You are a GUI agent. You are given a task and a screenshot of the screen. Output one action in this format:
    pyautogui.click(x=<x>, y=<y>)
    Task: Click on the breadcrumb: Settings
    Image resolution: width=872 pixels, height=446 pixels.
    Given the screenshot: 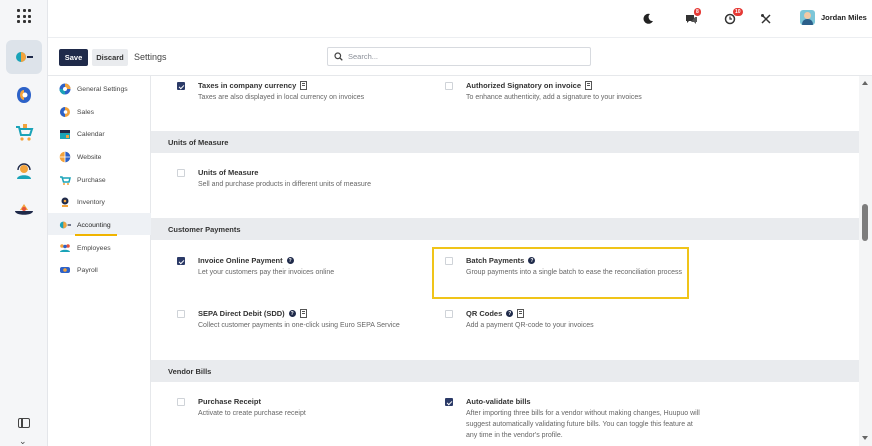 What is the action you would take?
    pyautogui.click(x=150, y=57)
    